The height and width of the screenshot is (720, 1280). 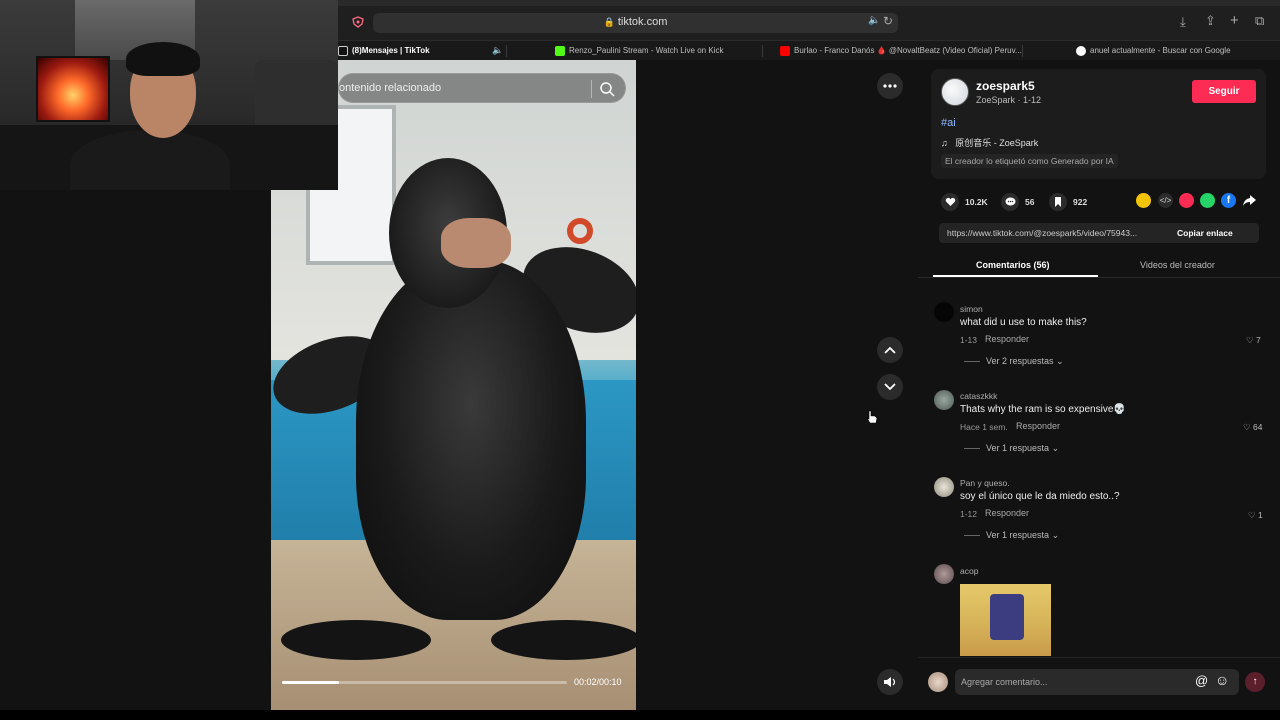 What do you see at coordinates (1252, 427) in the screenshot?
I see `comment-like-button: ♡ 64` at bounding box center [1252, 427].